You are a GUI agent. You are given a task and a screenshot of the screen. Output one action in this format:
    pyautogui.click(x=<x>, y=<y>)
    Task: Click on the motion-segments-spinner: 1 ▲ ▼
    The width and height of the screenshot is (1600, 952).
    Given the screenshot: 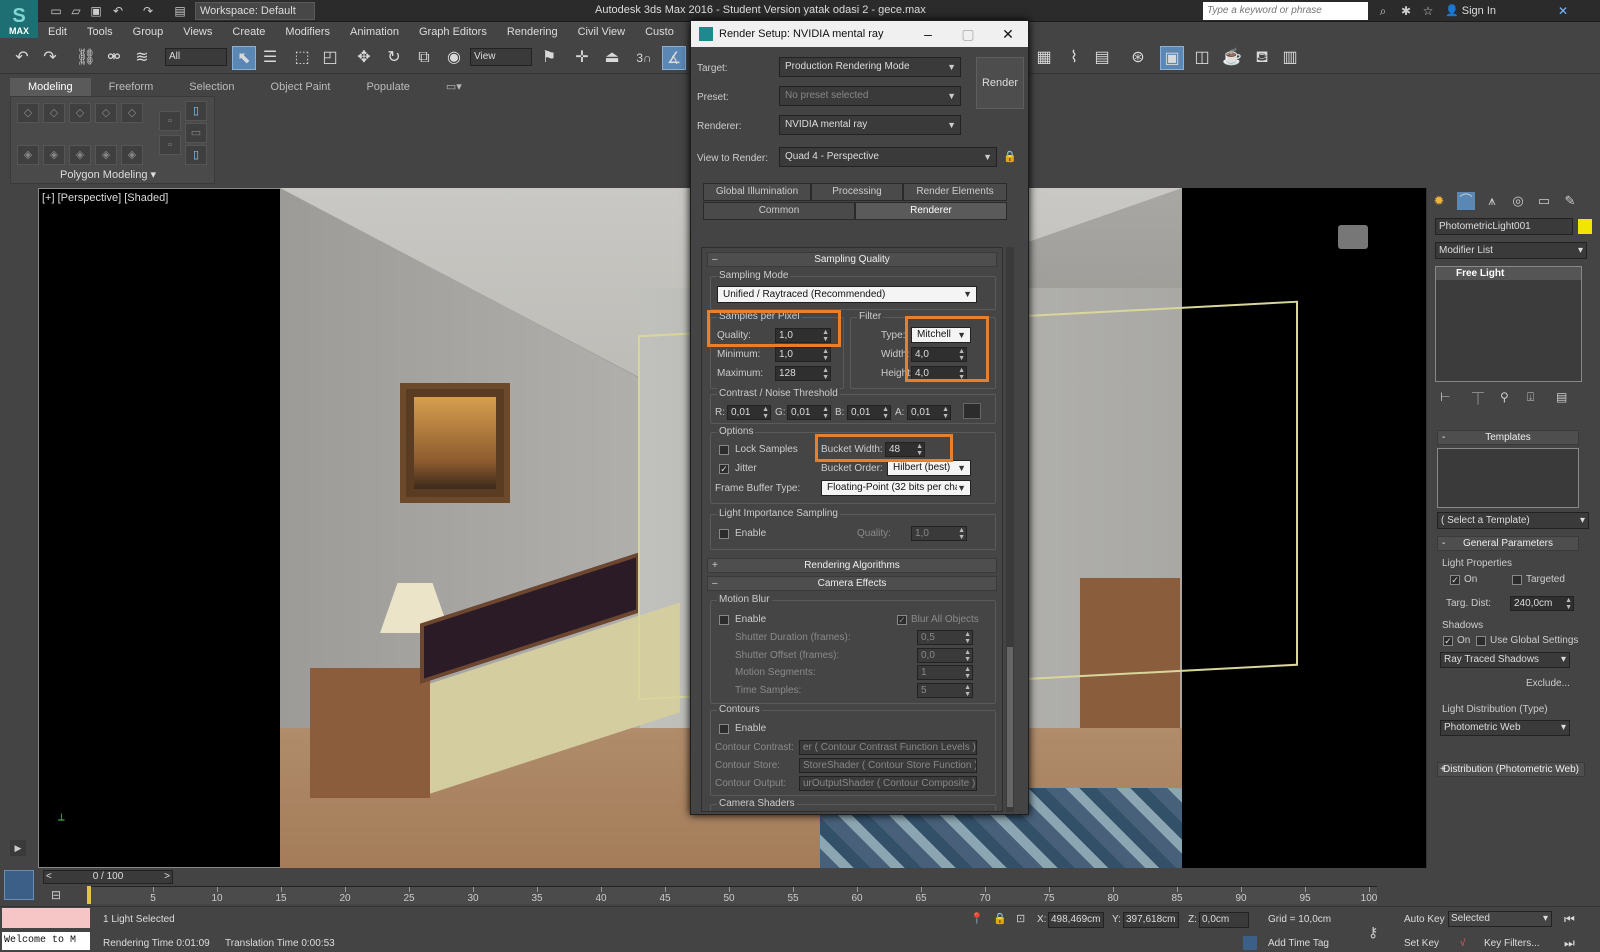 What is the action you would take?
    pyautogui.click(x=945, y=672)
    